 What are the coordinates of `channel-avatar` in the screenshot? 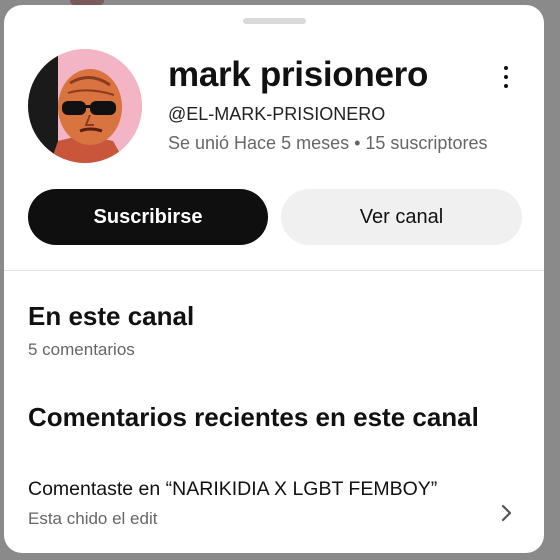 It's located at (85, 106).